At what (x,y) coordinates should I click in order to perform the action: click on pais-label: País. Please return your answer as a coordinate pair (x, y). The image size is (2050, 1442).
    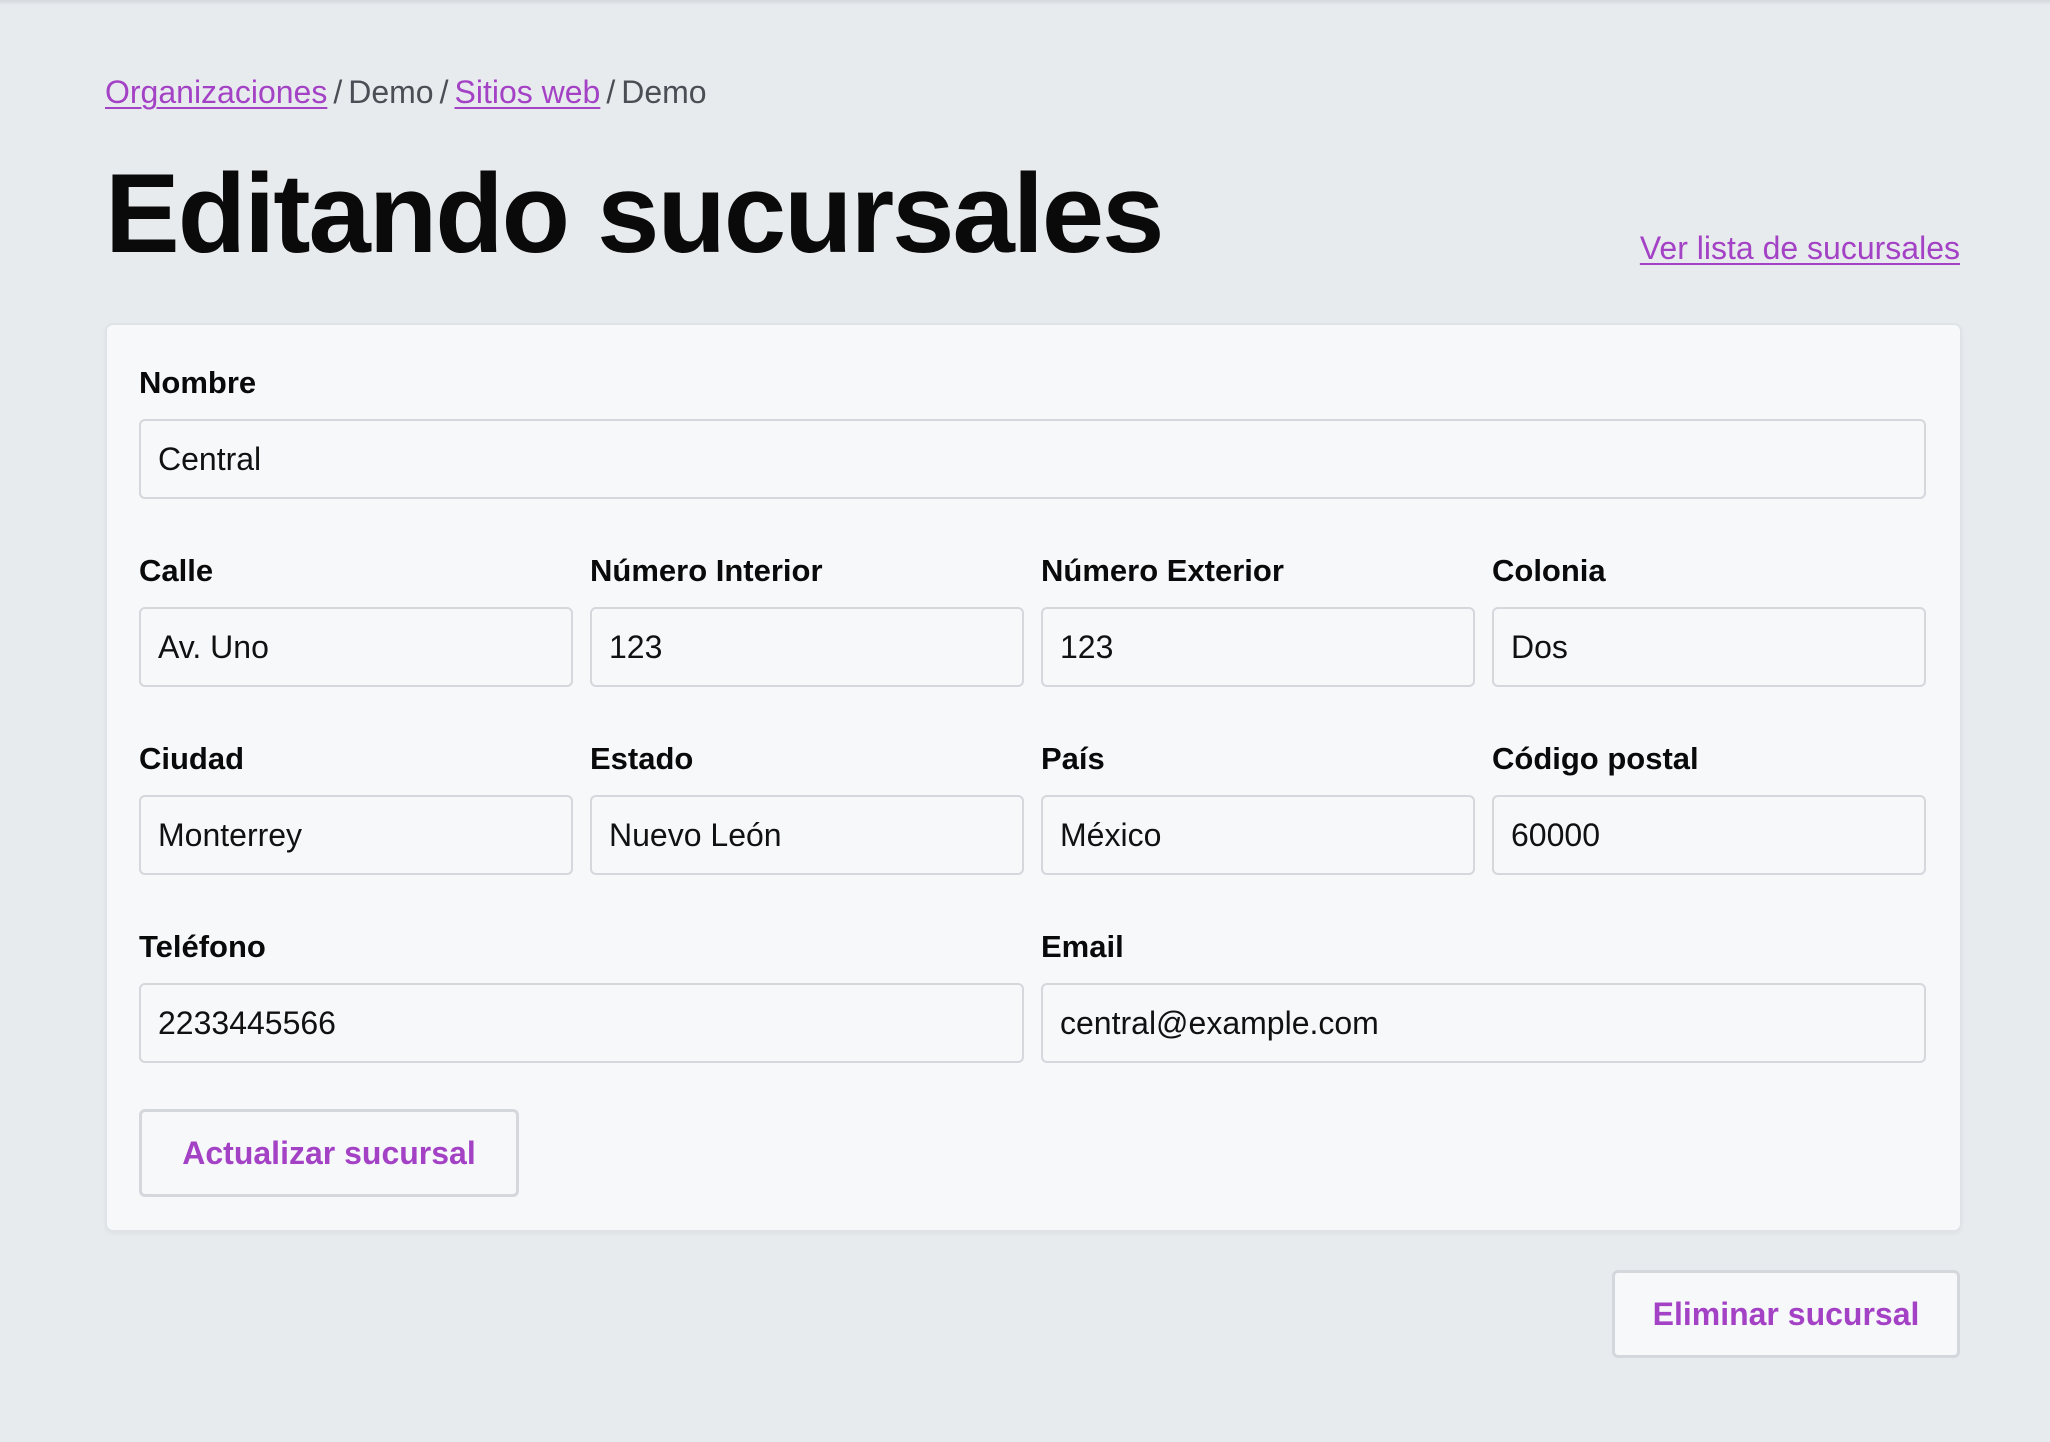
    Looking at the image, I should click on (1073, 758).